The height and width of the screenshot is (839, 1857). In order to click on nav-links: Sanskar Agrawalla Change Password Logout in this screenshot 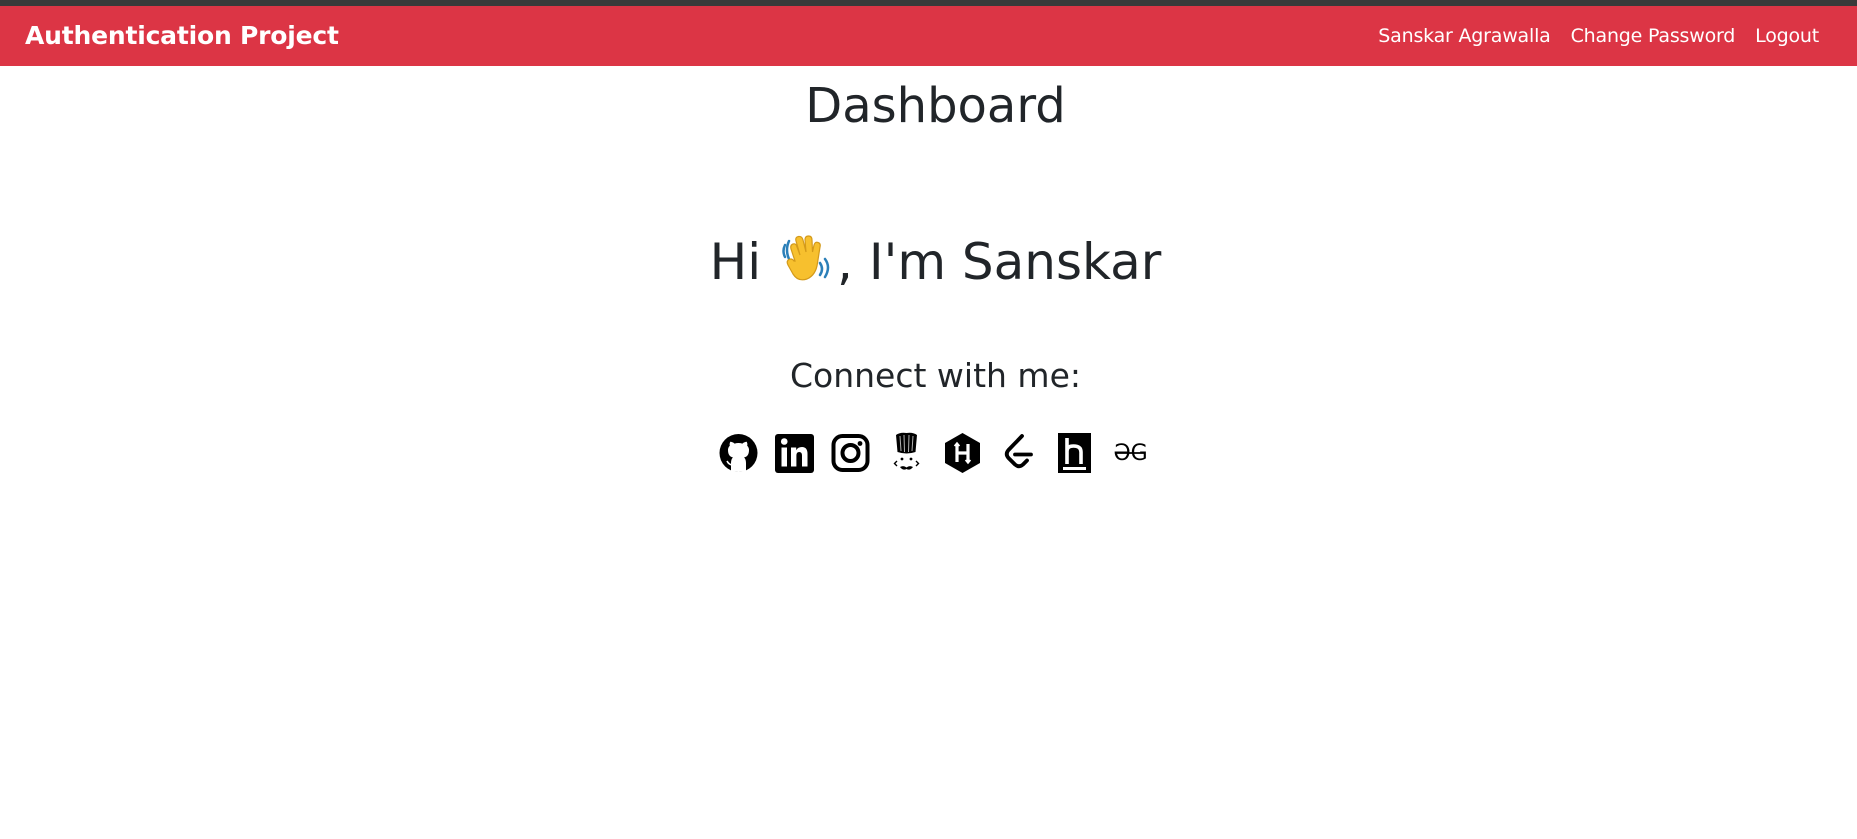, I will do `click(1598, 36)`.